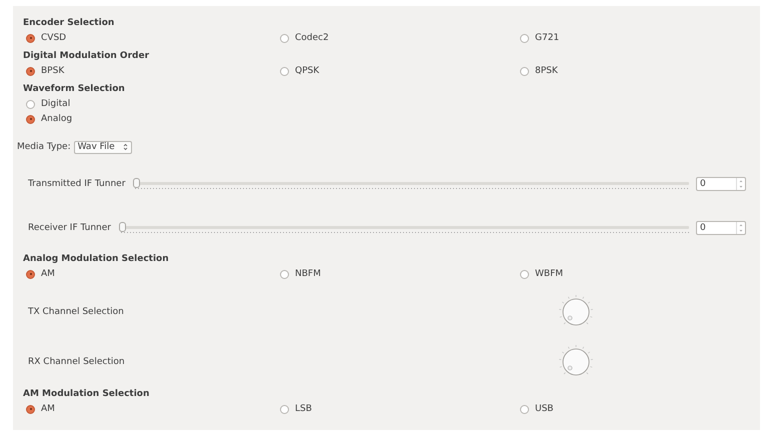 The width and height of the screenshot is (772, 436). Describe the element at coordinates (544, 409) in the screenshot. I see `radio-label: USB` at that location.